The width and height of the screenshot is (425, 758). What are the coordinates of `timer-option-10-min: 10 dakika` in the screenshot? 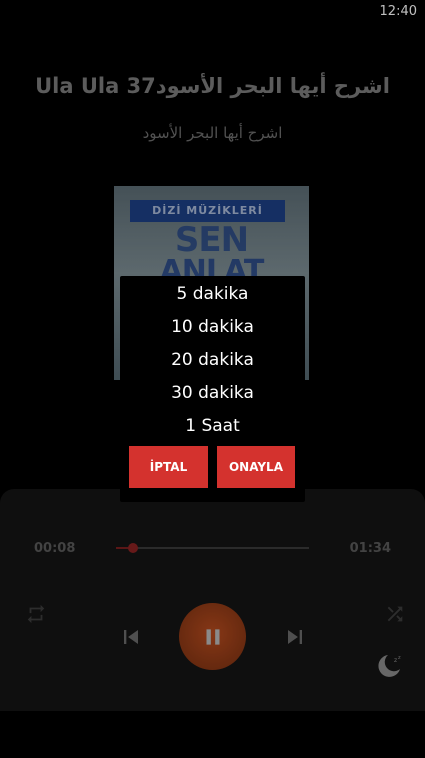 It's located at (212, 327).